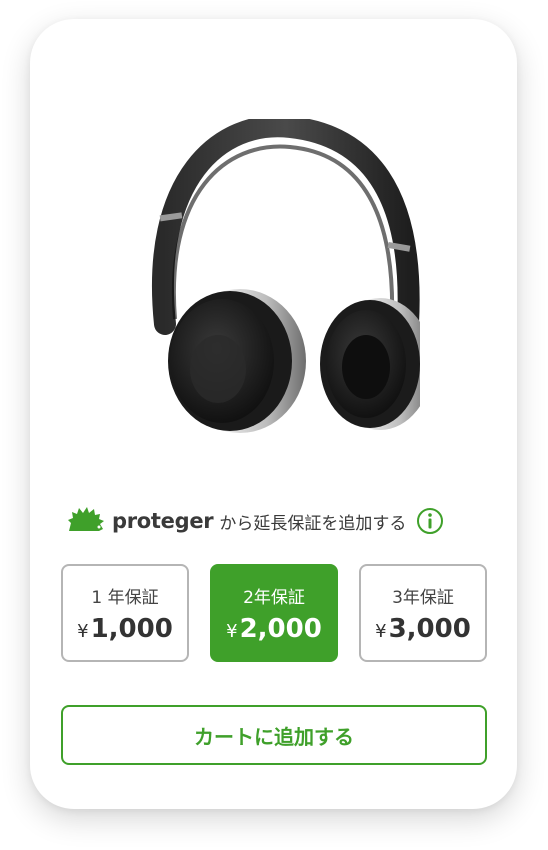 The width and height of the screenshot is (548, 850). What do you see at coordinates (423, 613) in the screenshot?
I see `warranty-option-3year: 3年保証 ¥3,000` at bounding box center [423, 613].